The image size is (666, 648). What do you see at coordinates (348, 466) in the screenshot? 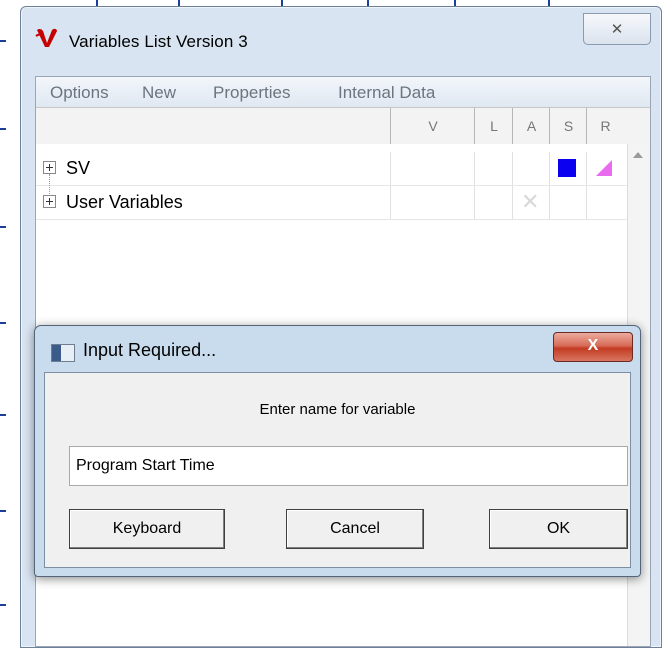
I see `variable-name-input` at bounding box center [348, 466].